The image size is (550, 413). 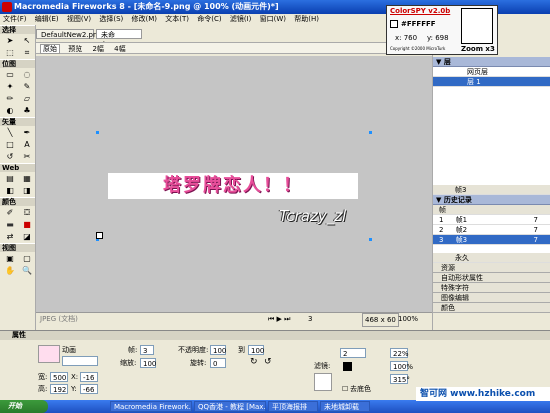 I want to click on menu-filters: 滤镜(I), so click(x=241, y=19).